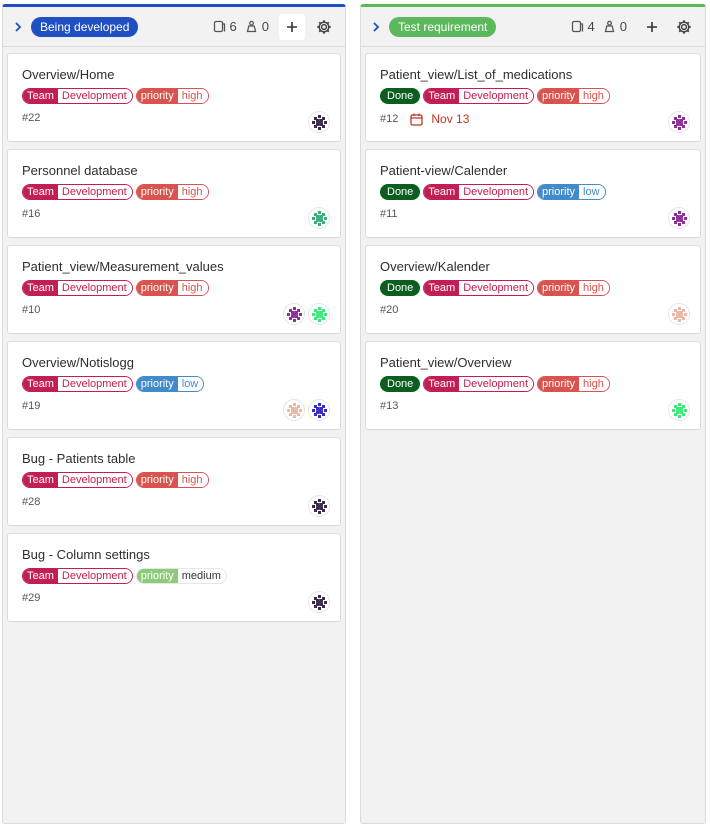 The width and height of the screenshot is (710, 830). Describe the element at coordinates (201, 576) in the screenshot. I see `label-value: medium` at that location.